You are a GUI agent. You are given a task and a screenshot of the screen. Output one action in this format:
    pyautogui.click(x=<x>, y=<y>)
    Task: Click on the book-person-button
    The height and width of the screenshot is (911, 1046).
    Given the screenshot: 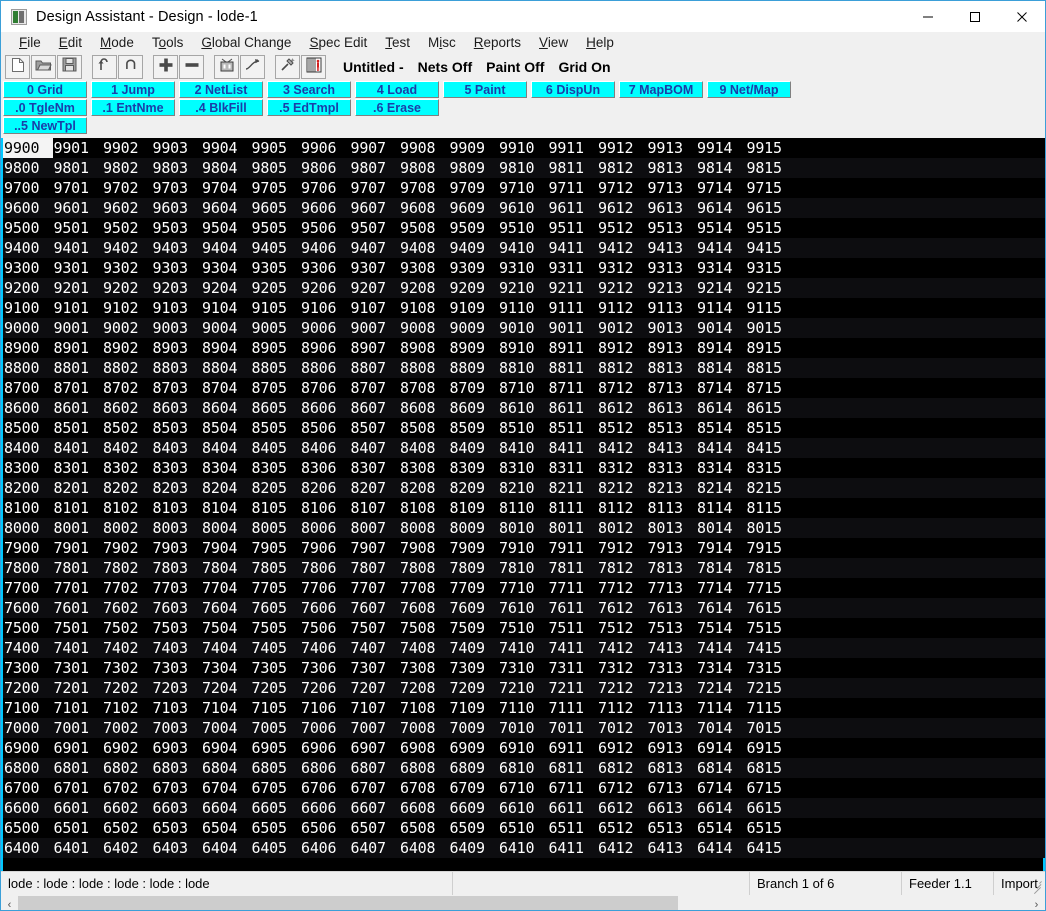 What is the action you would take?
    pyautogui.click(x=313, y=67)
    